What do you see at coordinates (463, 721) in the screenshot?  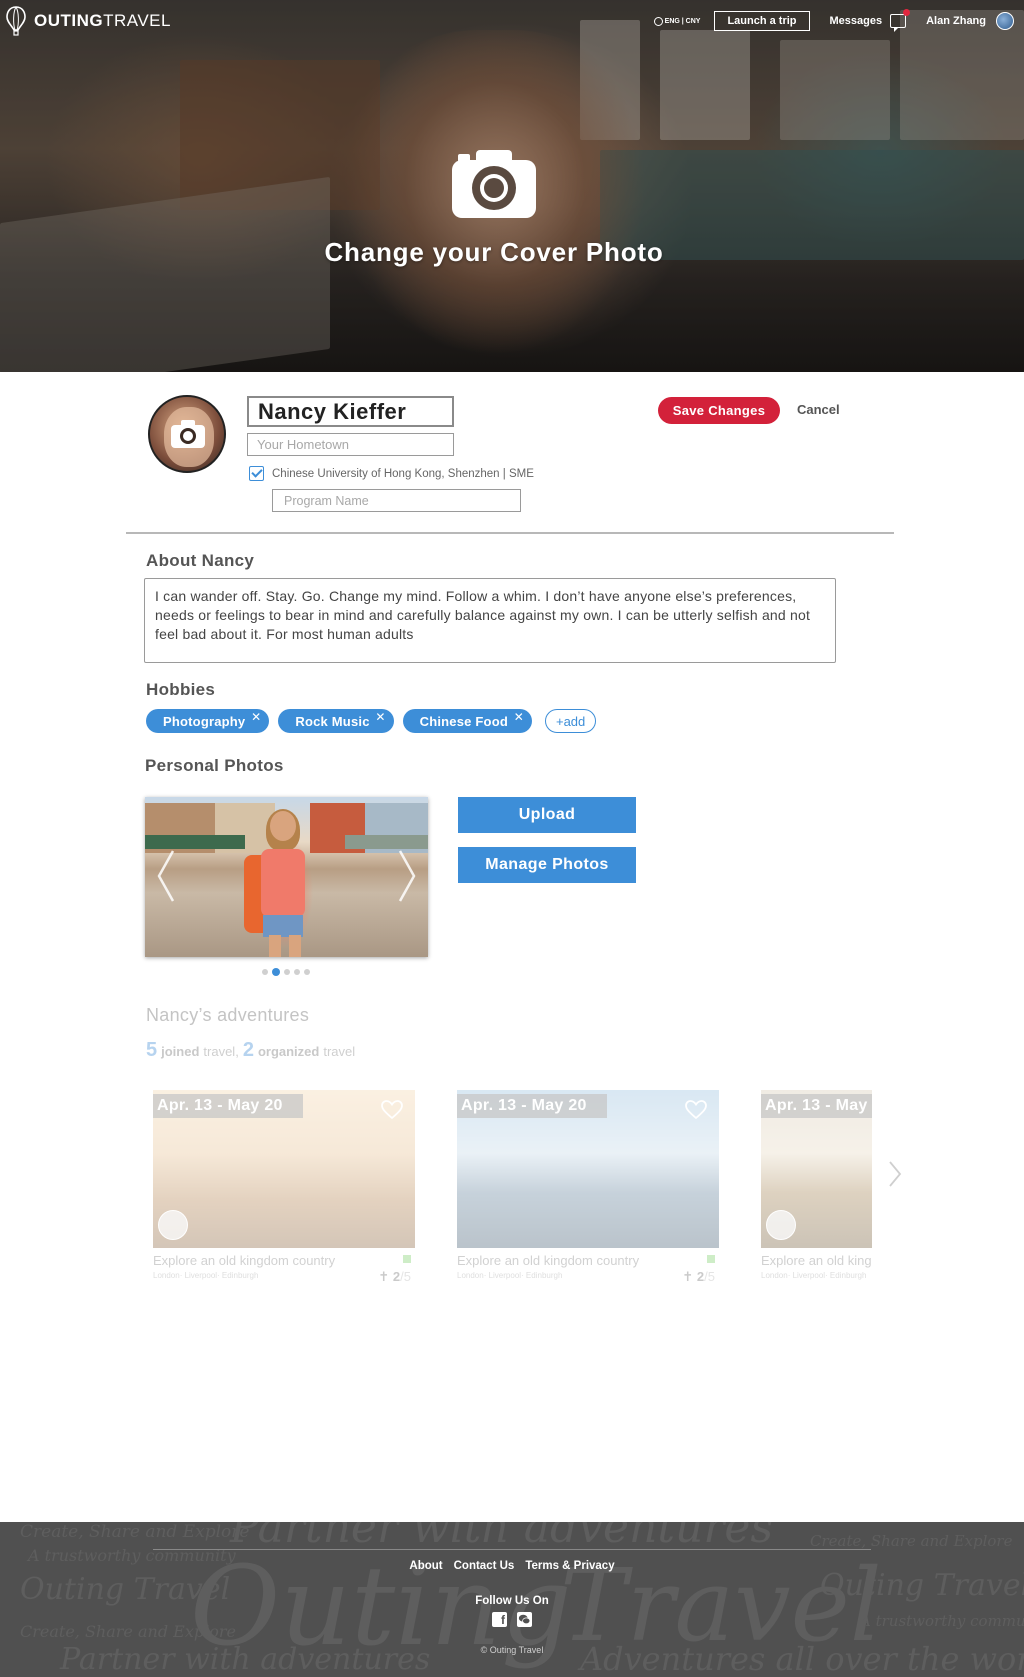 I see `hobby-label: Chinese Food` at bounding box center [463, 721].